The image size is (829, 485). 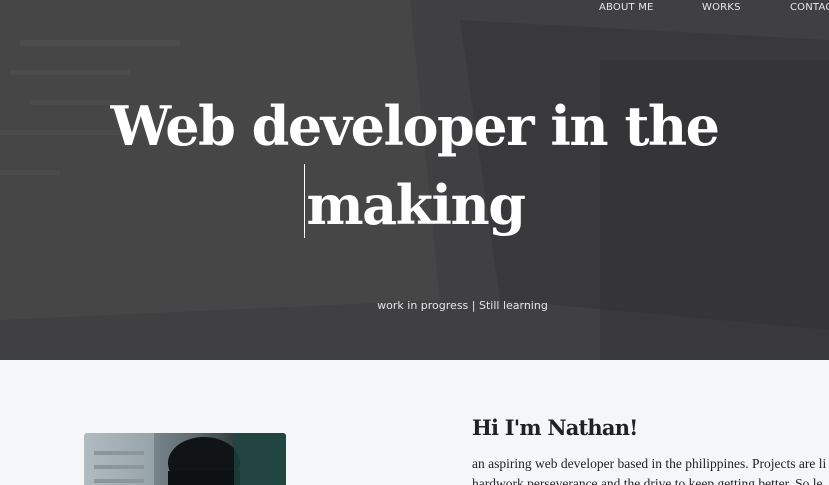 I want to click on nav-link-works: WORKS, so click(x=721, y=7).